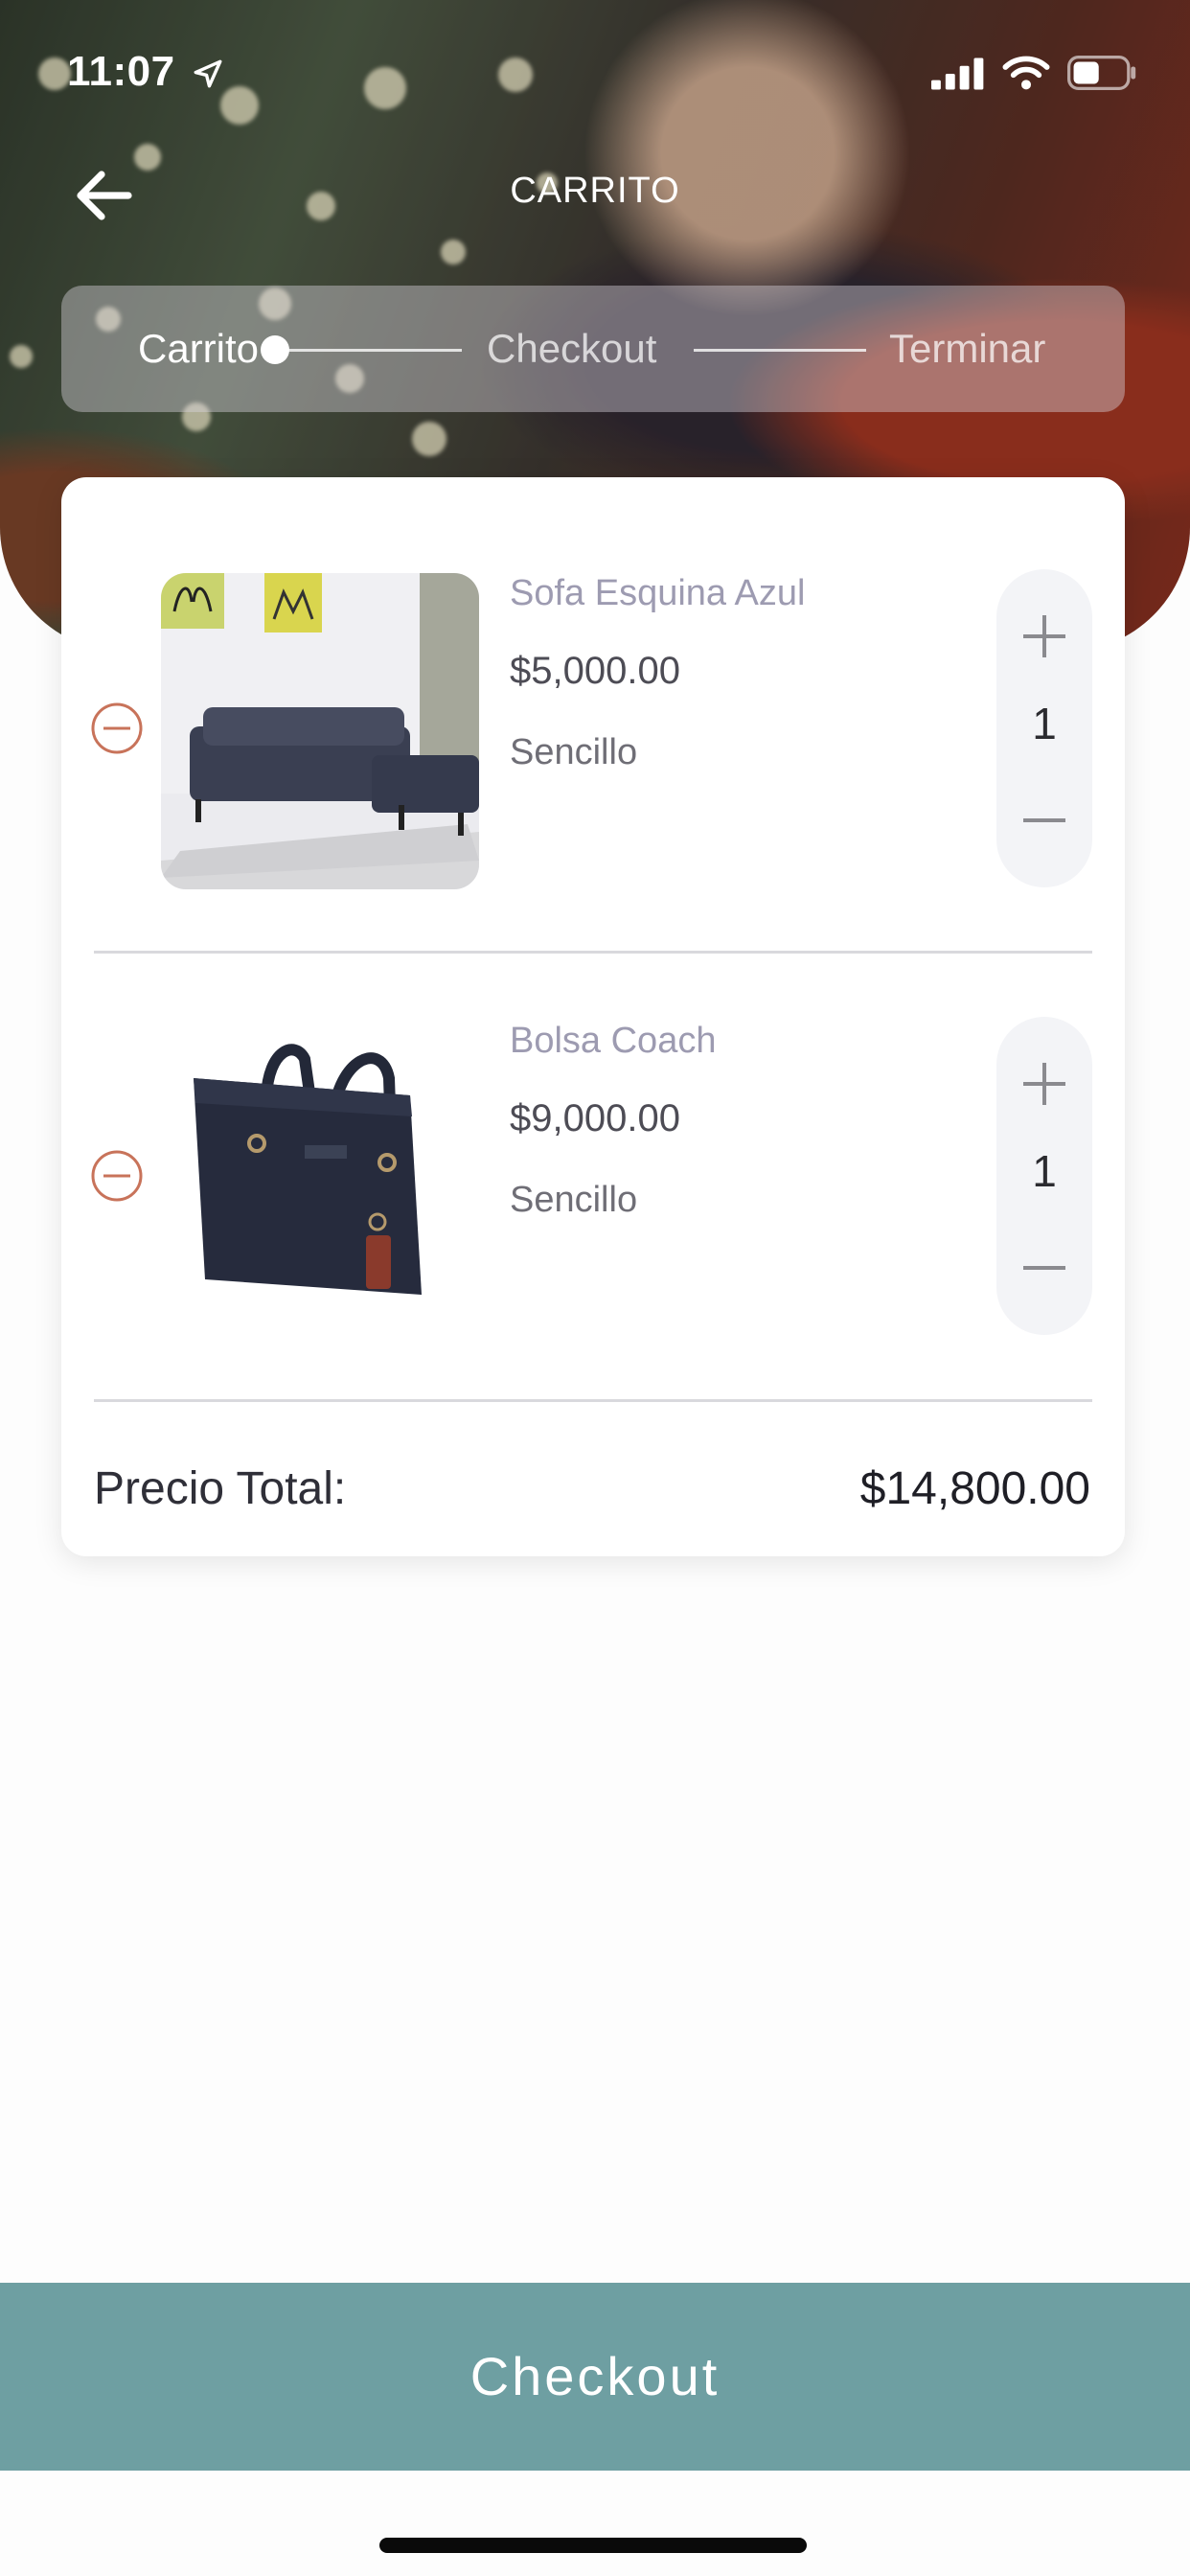  What do you see at coordinates (614, 1041) in the screenshot?
I see `product-name: Bolsa Coach` at bounding box center [614, 1041].